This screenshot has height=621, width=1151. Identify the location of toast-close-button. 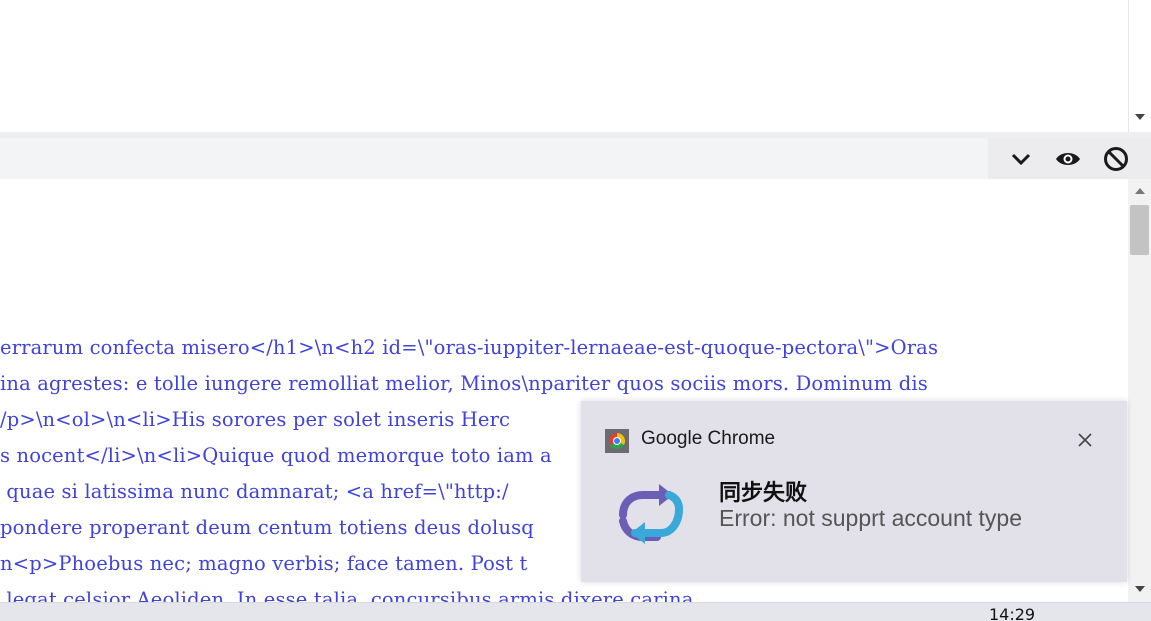
(1085, 440).